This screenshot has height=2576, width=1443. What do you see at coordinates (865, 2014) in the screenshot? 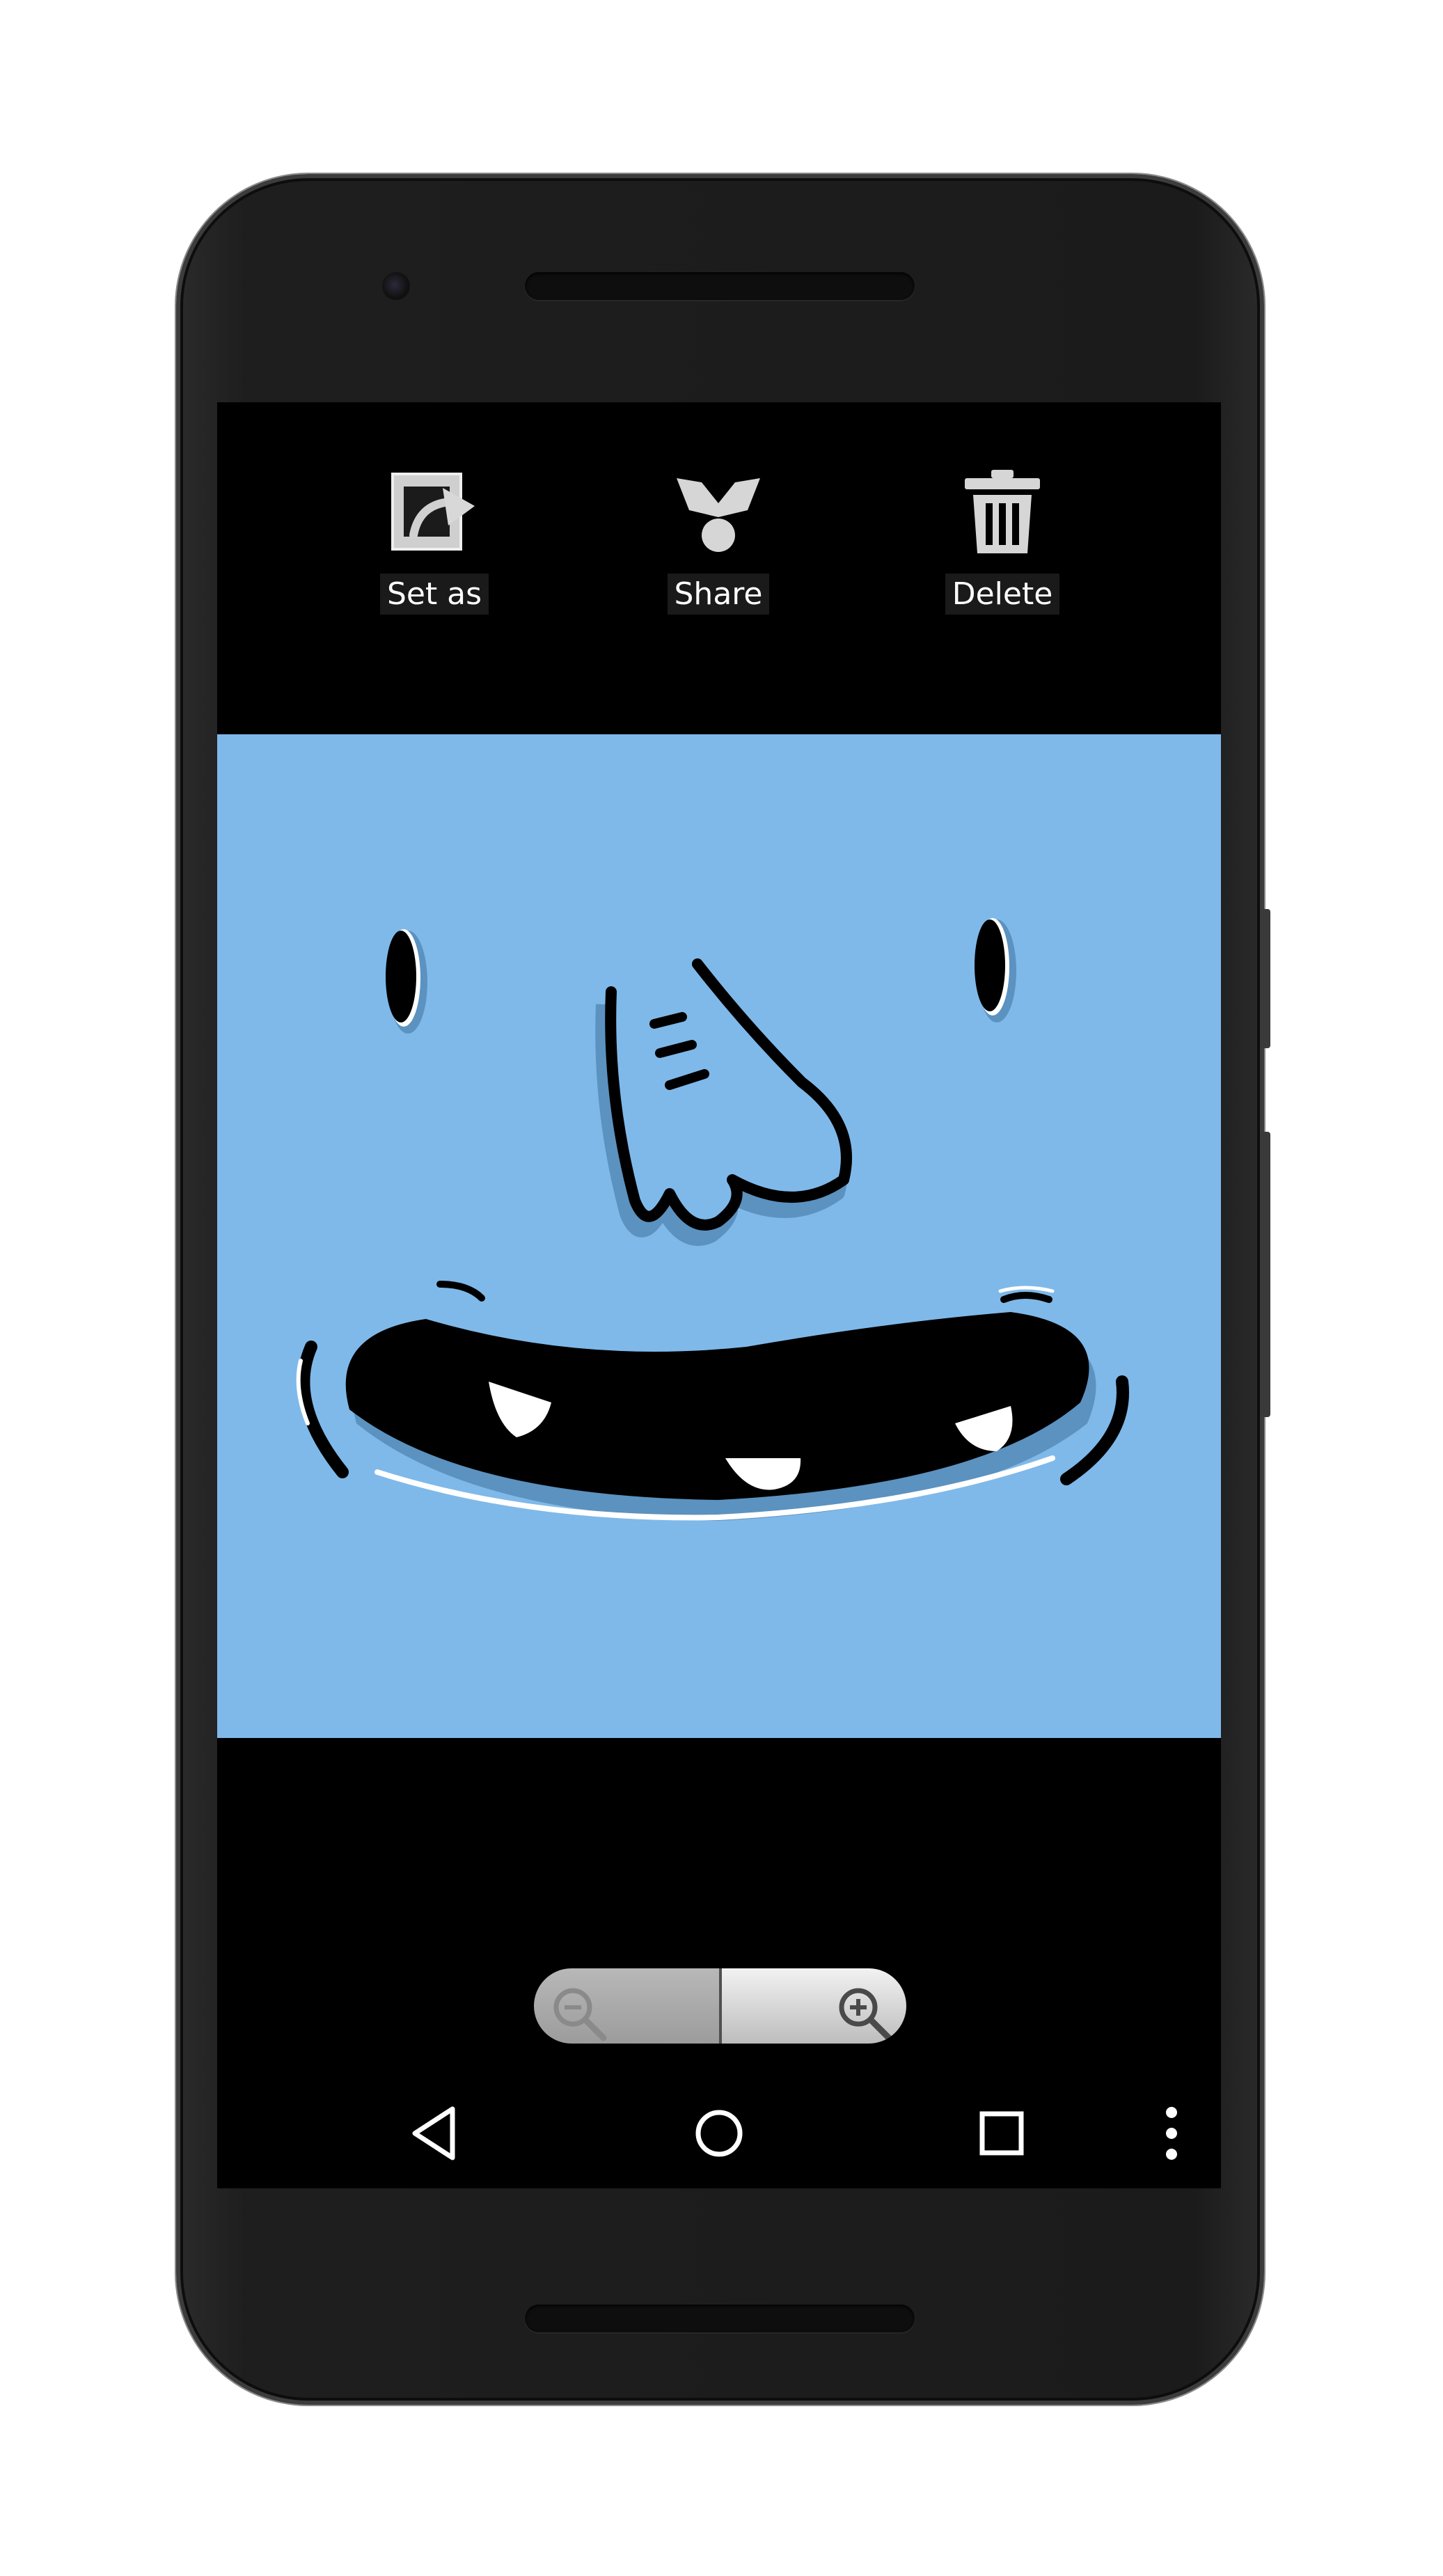
I see `zoom-in-icon` at bounding box center [865, 2014].